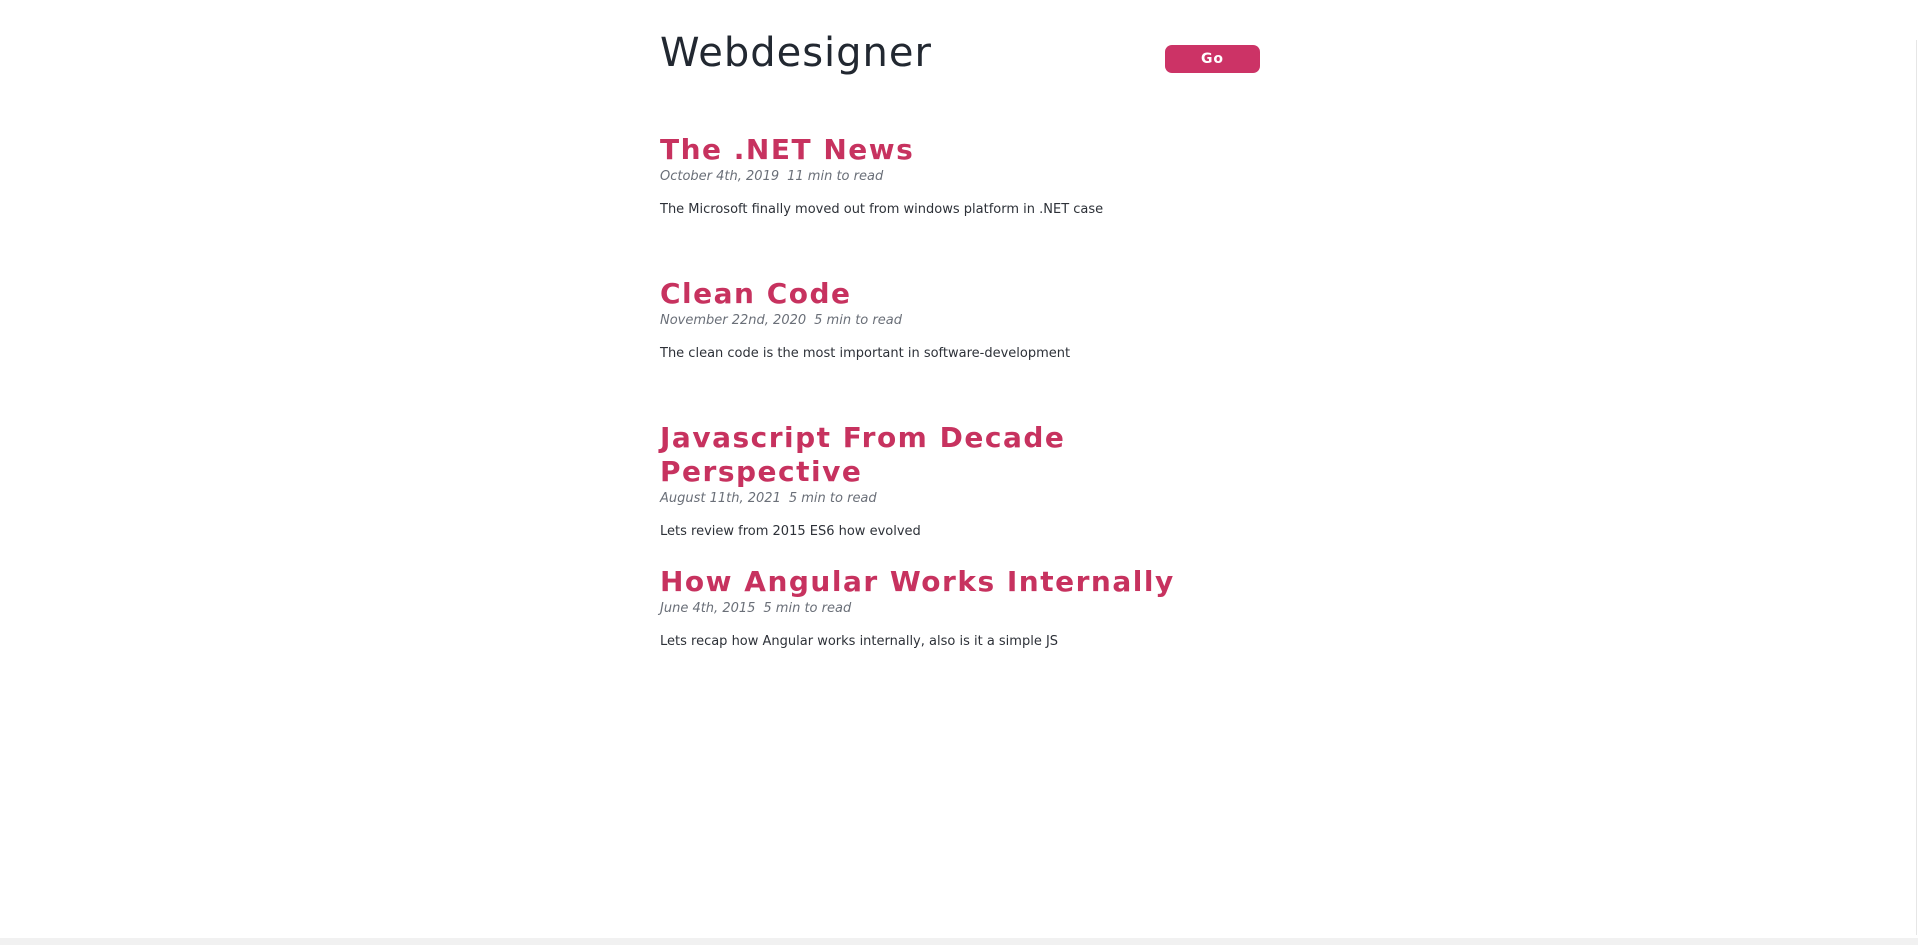 This screenshot has width=1918, height=945. I want to click on bottom-scroll-track, so click(959, 941).